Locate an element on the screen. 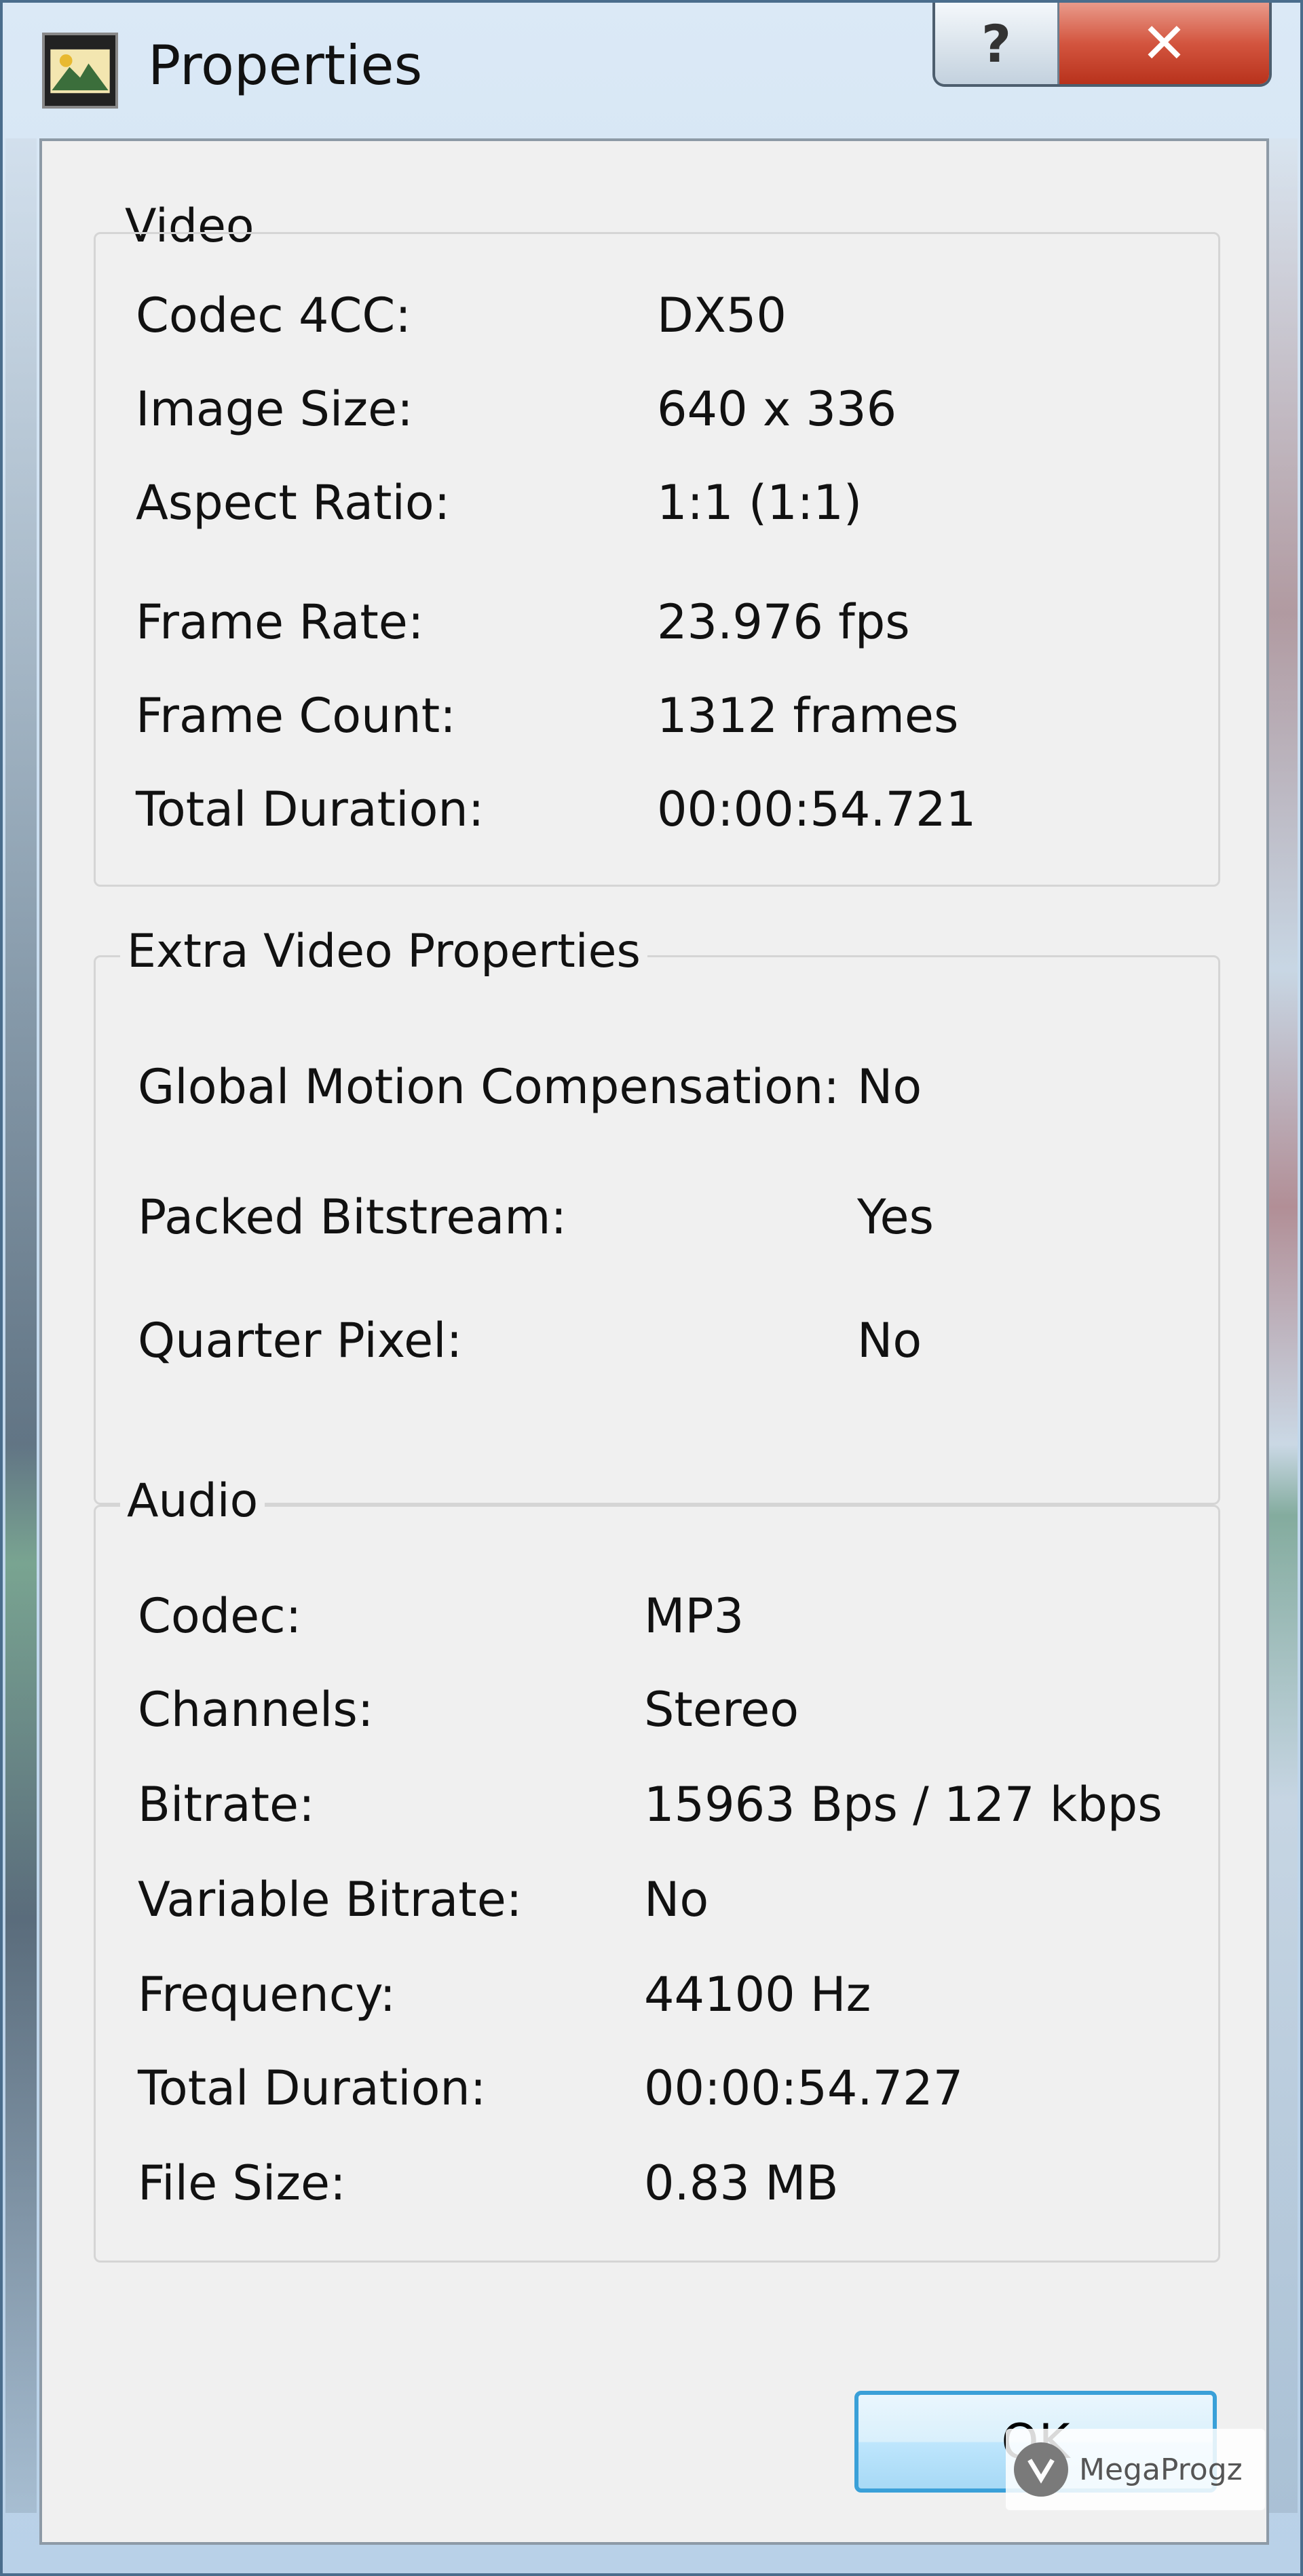 This screenshot has width=1303, height=2576. file-size-label: File Size: is located at coordinates (242, 2183).